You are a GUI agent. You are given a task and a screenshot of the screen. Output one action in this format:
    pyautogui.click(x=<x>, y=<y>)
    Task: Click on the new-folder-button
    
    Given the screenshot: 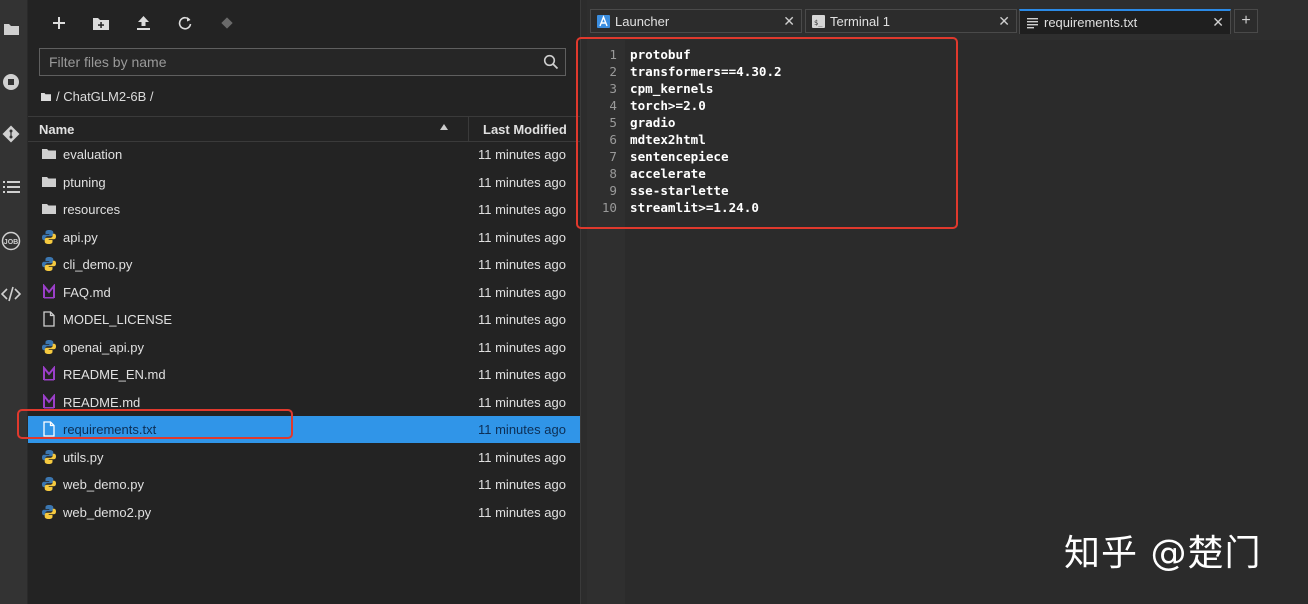 What is the action you would take?
    pyautogui.click(x=101, y=23)
    